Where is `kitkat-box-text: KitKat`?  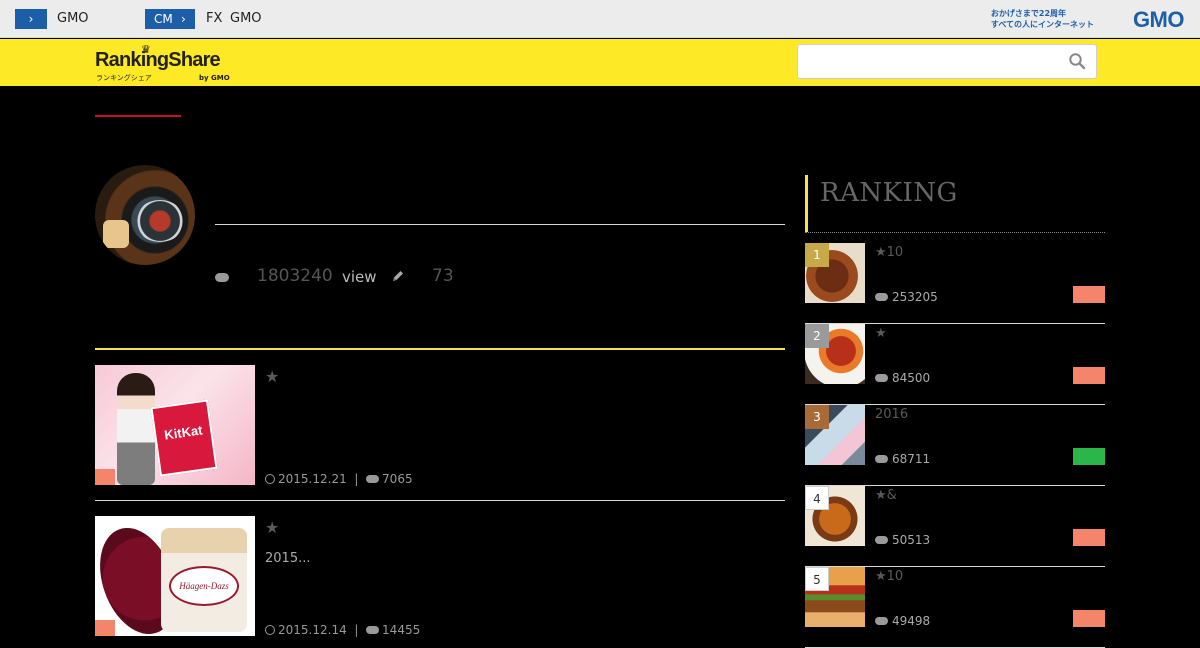
kitkat-box-text: KitKat is located at coordinates (183, 432).